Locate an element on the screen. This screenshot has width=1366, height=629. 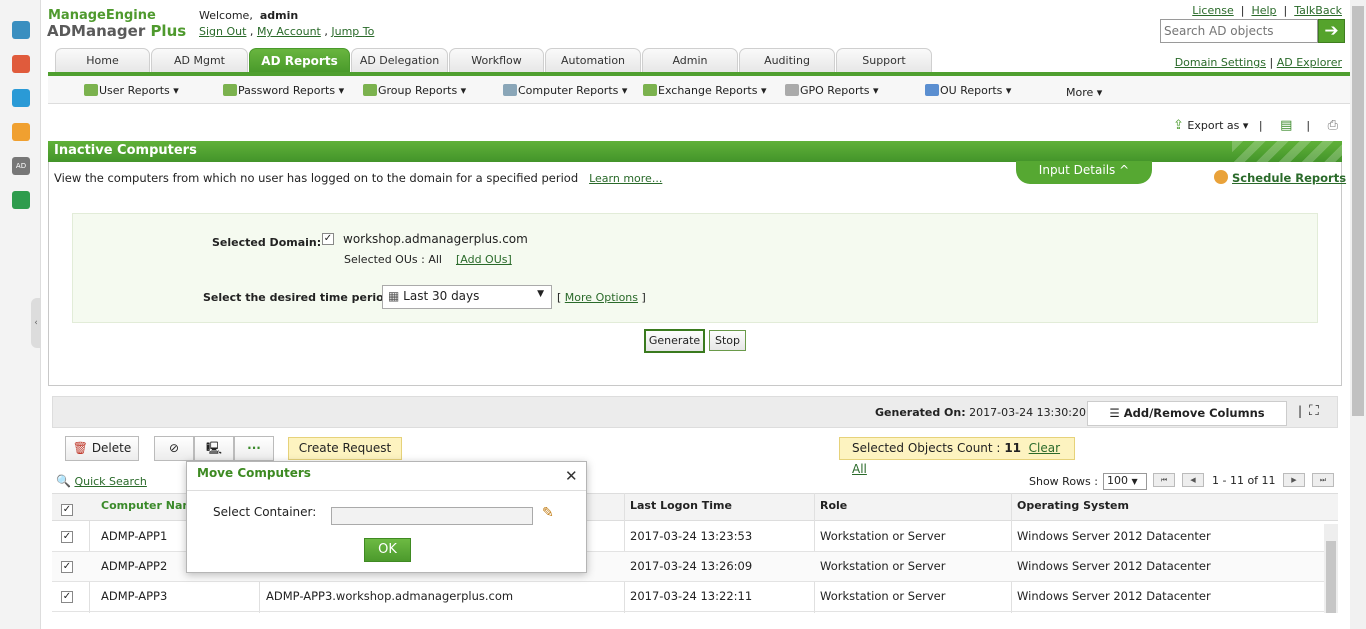
create-request-button: Create Request is located at coordinates (345, 448).